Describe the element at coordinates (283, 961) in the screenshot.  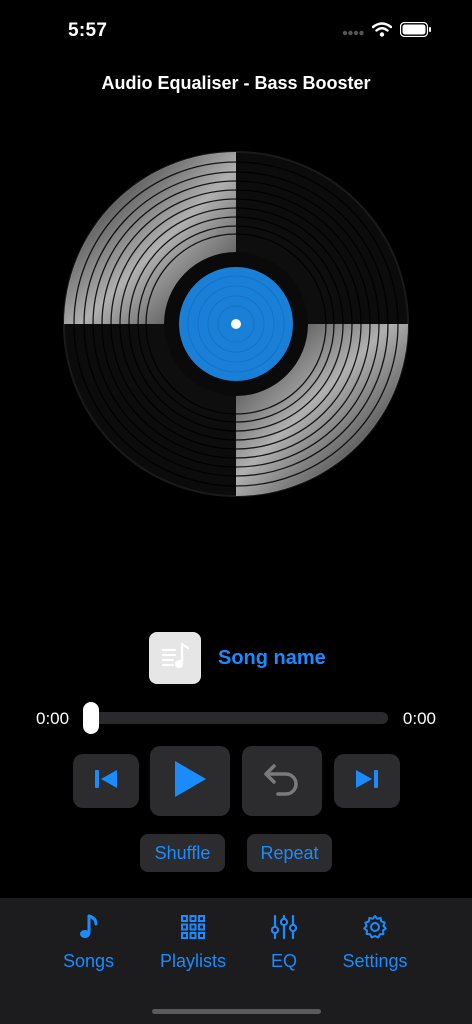
I see `tab-label-eq: EQ` at that location.